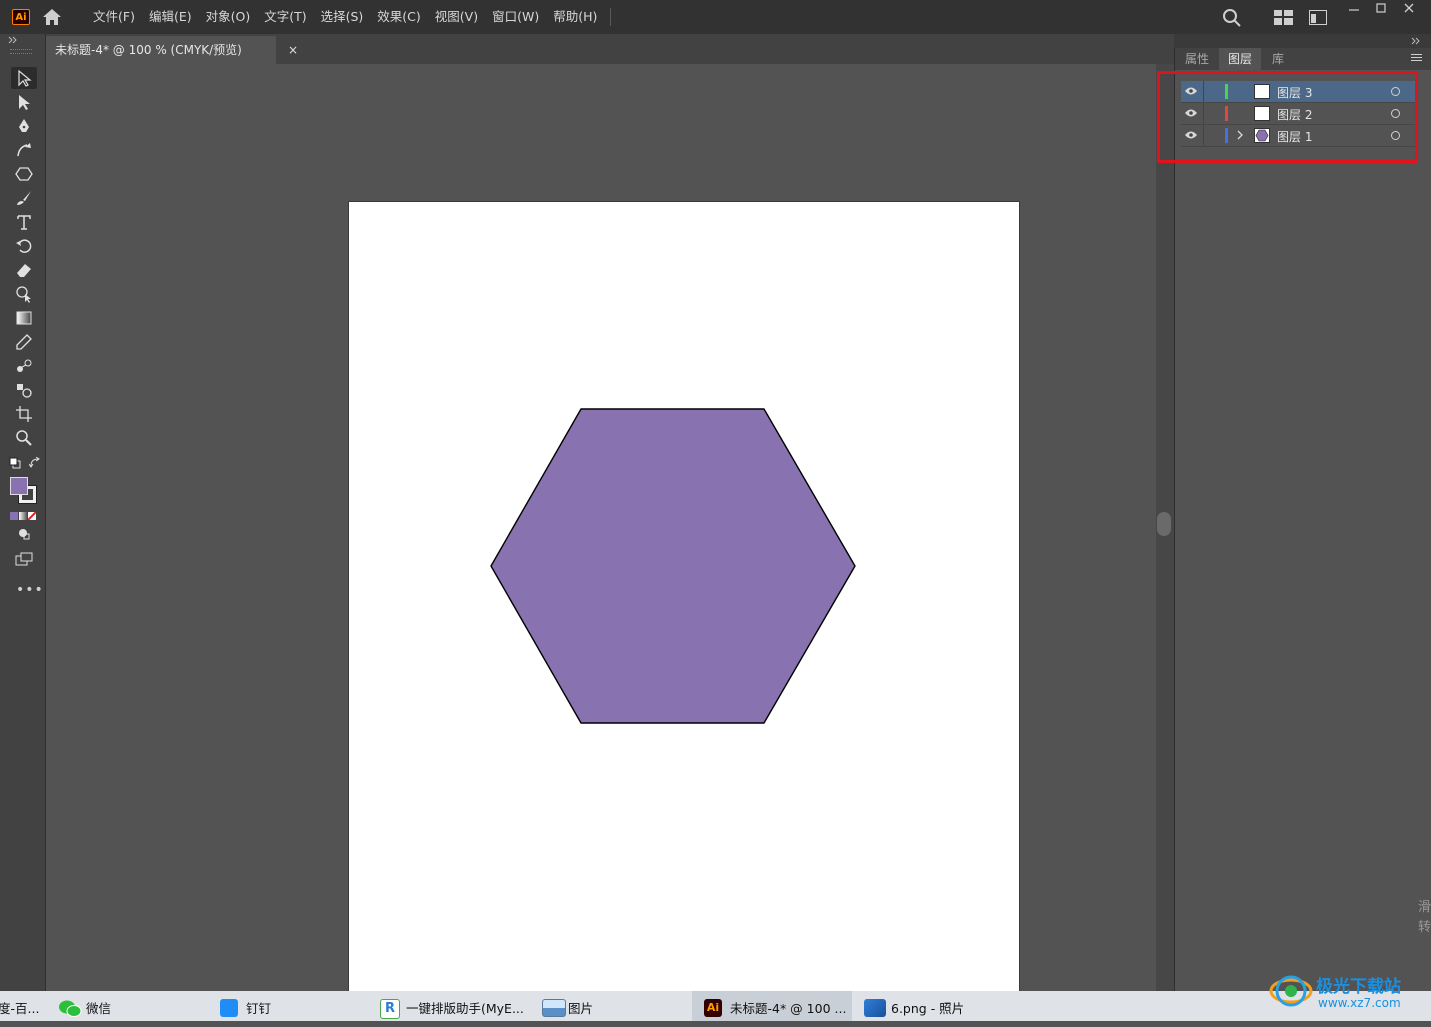 The image size is (1431, 1027). I want to click on taskbar-item-photos-folder: 图片, so click(611, 1006).